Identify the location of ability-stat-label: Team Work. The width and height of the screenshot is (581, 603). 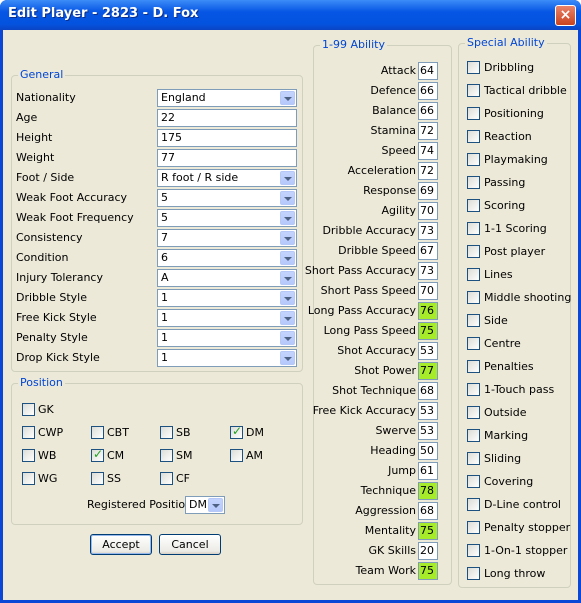
(385, 570).